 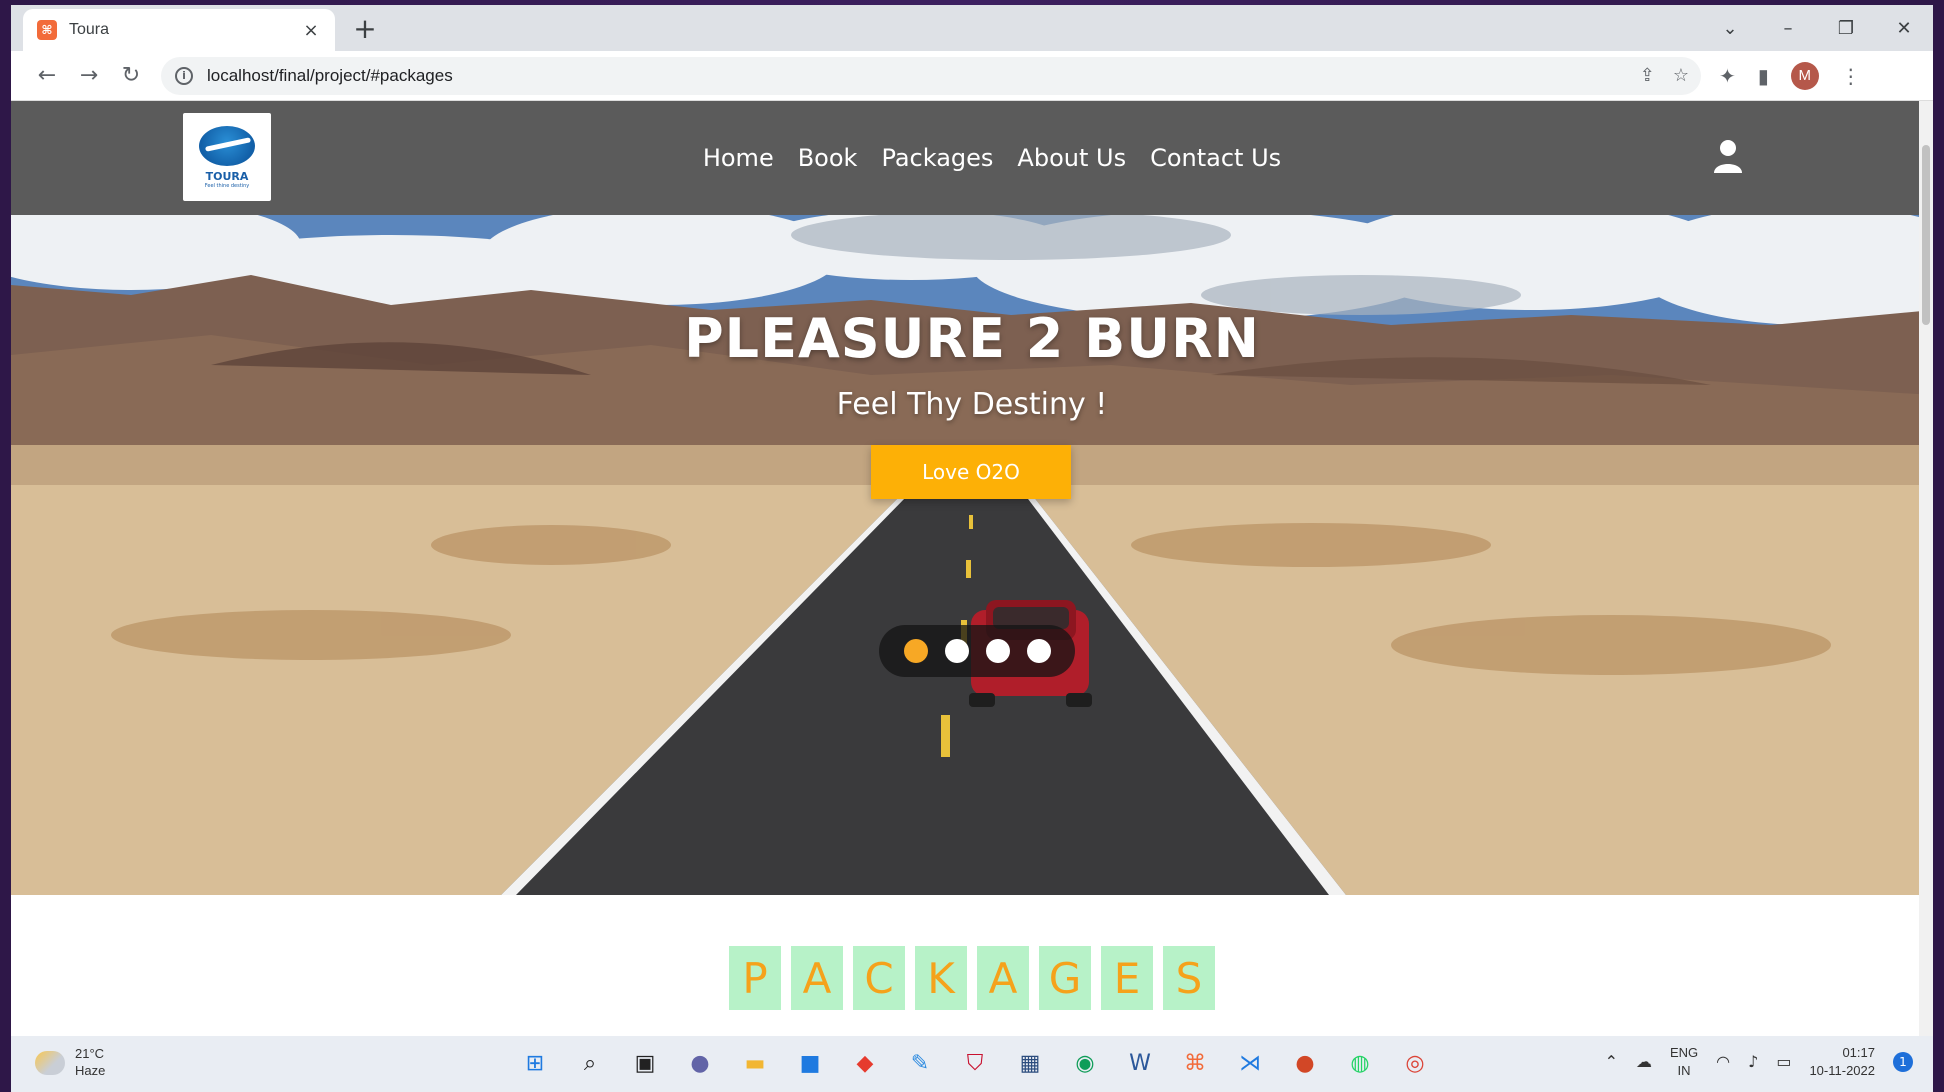 What do you see at coordinates (1127, 978) in the screenshot?
I see `packages-letter: E` at bounding box center [1127, 978].